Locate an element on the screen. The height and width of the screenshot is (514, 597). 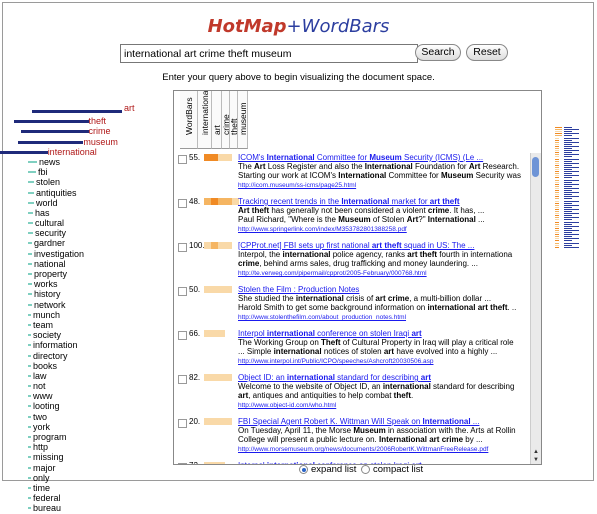
wordbar-looting: looting is located at coordinates (72, 406).